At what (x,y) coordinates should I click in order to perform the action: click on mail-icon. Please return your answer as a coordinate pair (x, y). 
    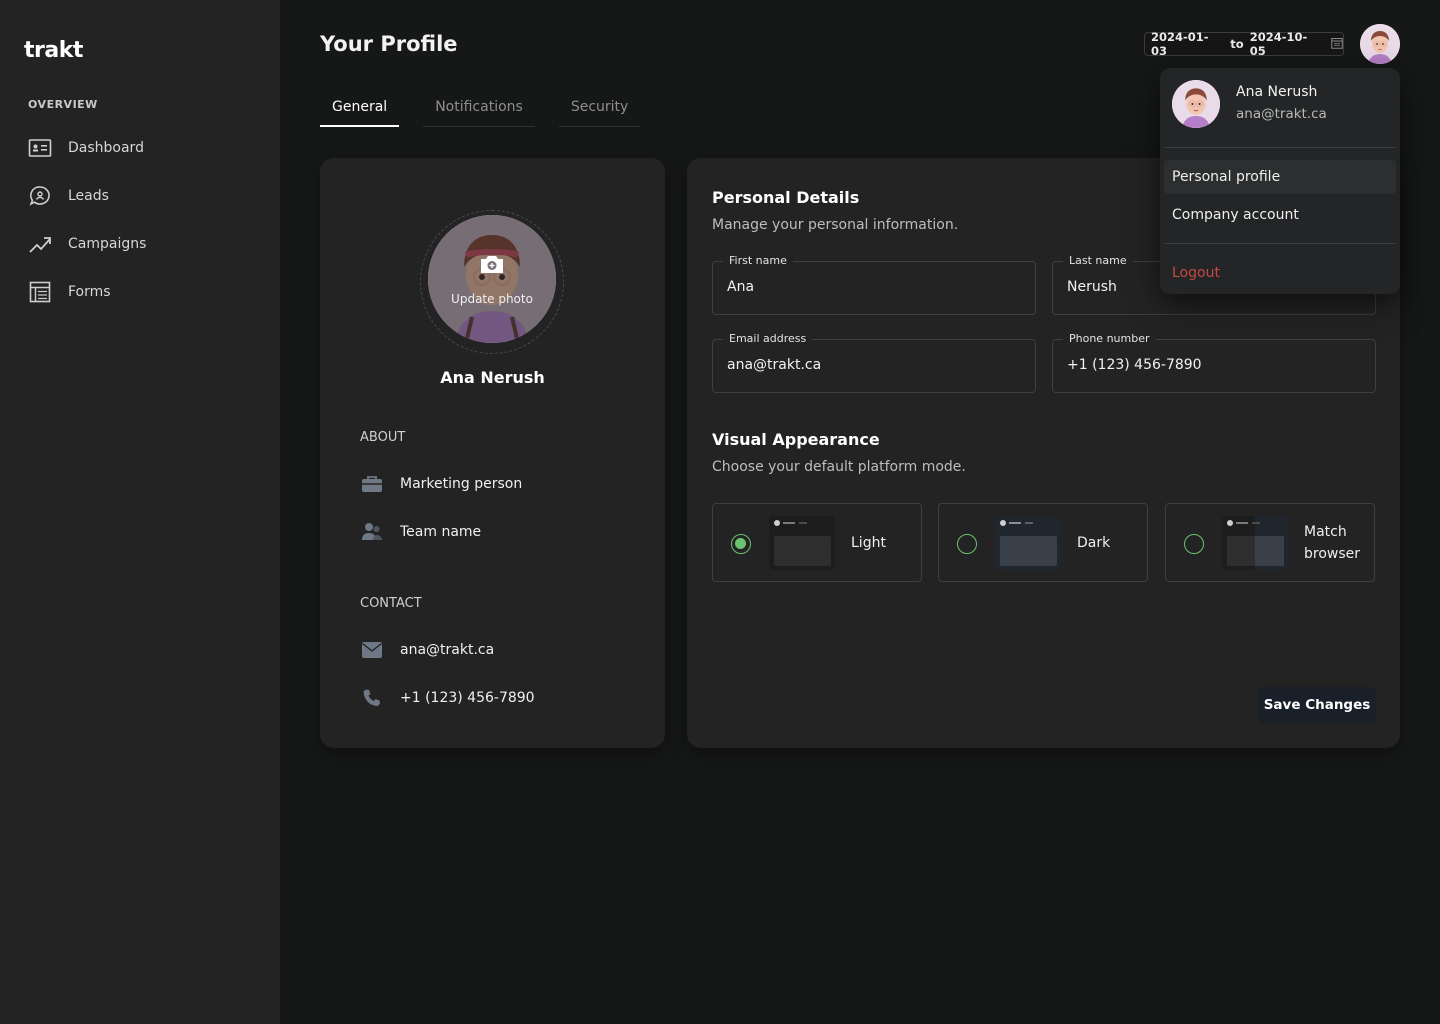
    Looking at the image, I should click on (372, 650).